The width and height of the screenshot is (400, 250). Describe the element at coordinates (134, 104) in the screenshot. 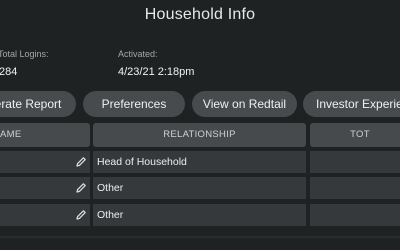

I see `preferences-button: Preferences` at that location.